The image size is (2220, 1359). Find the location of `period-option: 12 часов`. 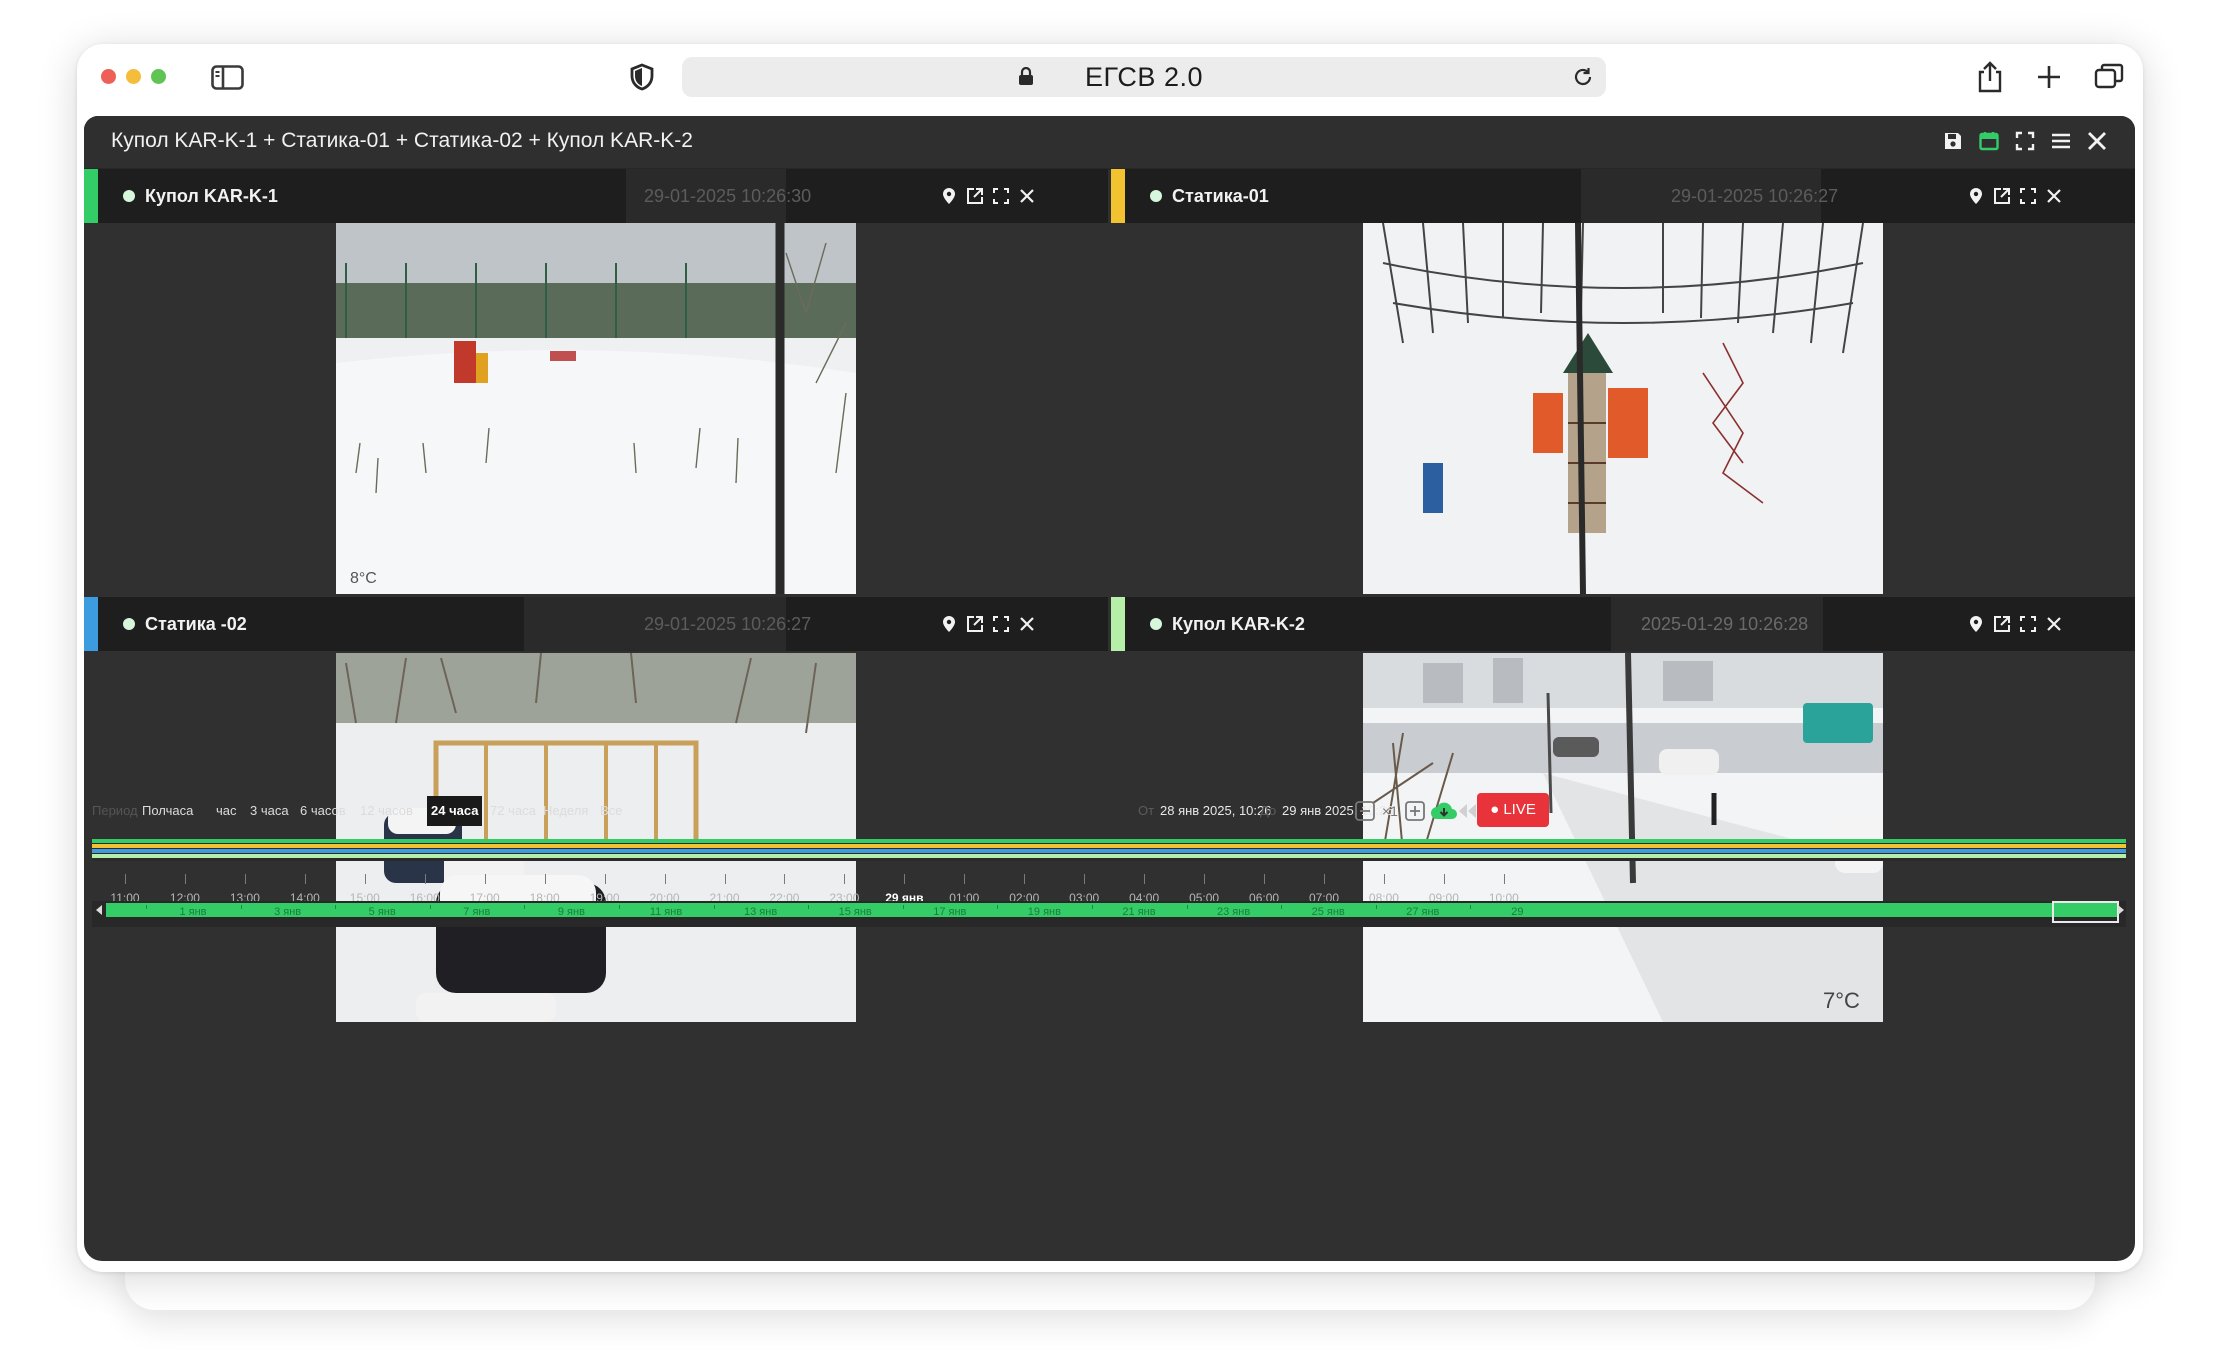

period-option: 12 часов is located at coordinates (386, 811).